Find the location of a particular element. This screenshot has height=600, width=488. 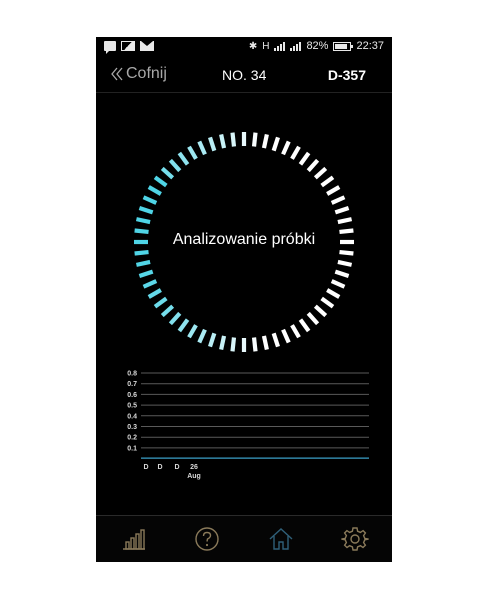

device-id: D-357 is located at coordinates (346, 75).